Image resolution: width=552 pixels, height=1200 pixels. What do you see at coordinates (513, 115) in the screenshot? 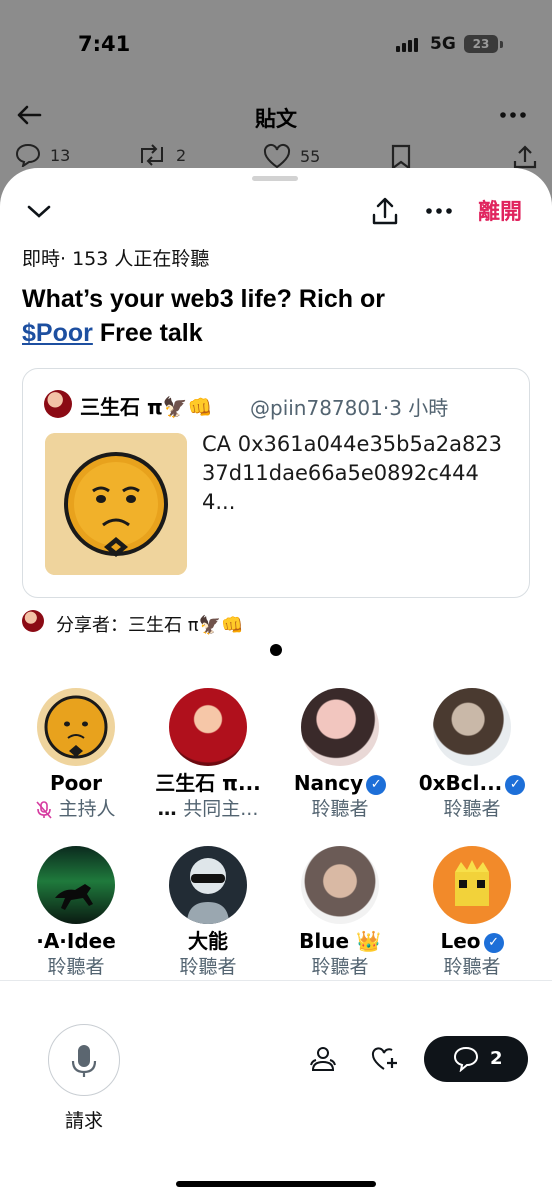
I see `more-options-icon` at bounding box center [513, 115].